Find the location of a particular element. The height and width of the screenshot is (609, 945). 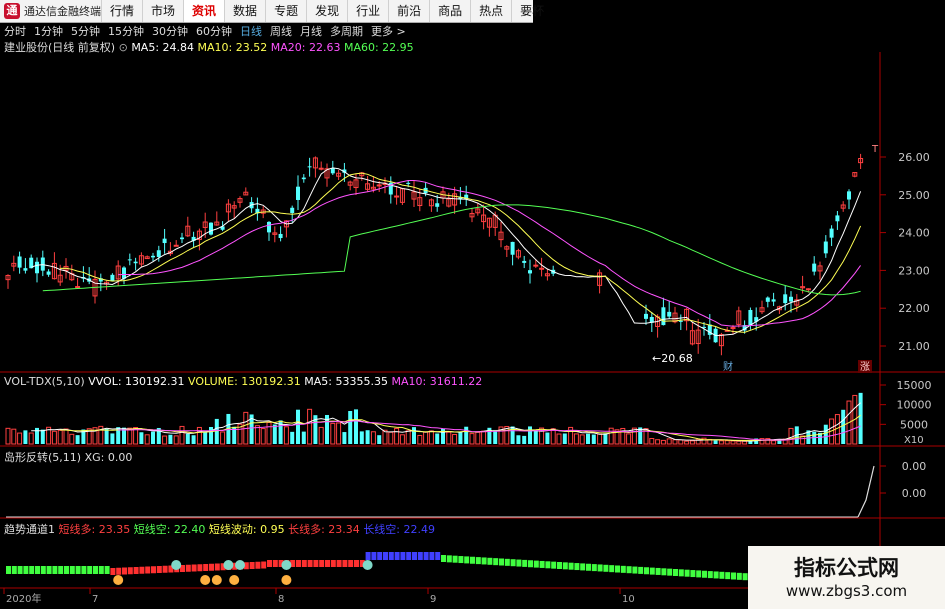

price-tick-label: 24.00 is located at coordinates (914, 233).